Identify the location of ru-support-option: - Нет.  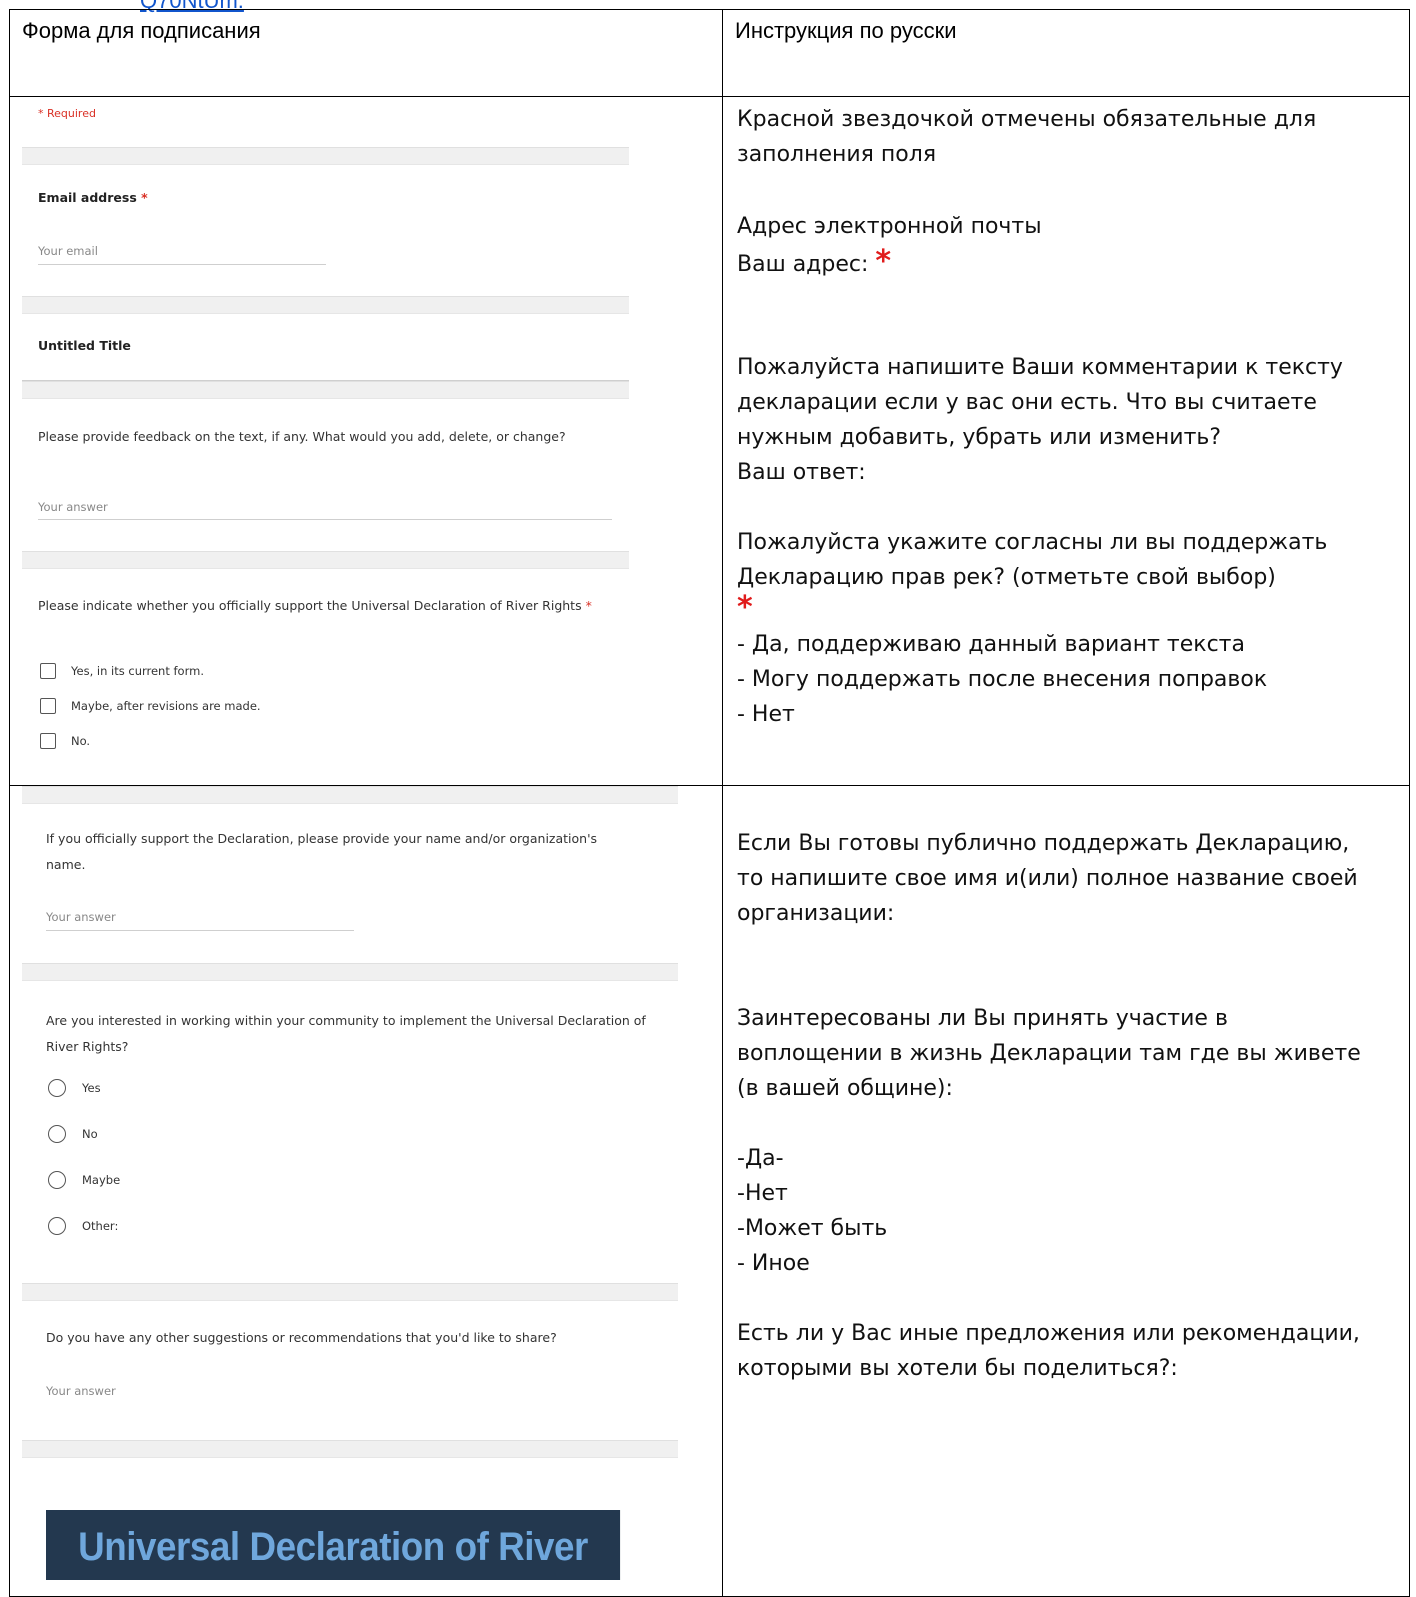
(766, 714).